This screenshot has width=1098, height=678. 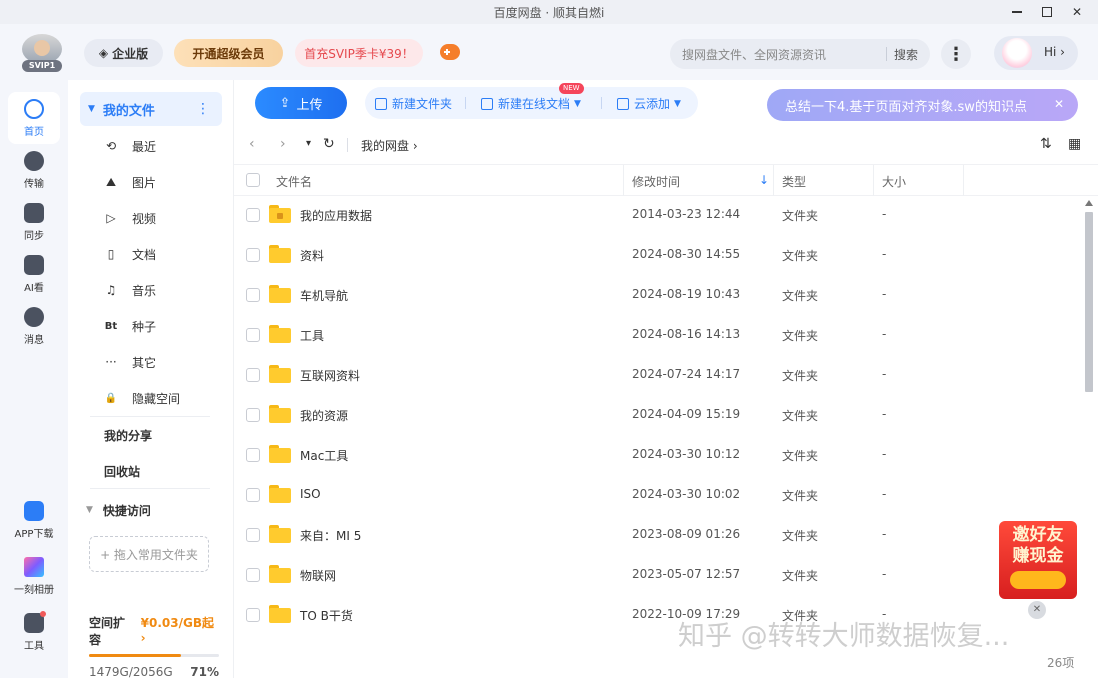 What do you see at coordinates (450, 52) in the screenshot?
I see `game-icon` at bounding box center [450, 52].